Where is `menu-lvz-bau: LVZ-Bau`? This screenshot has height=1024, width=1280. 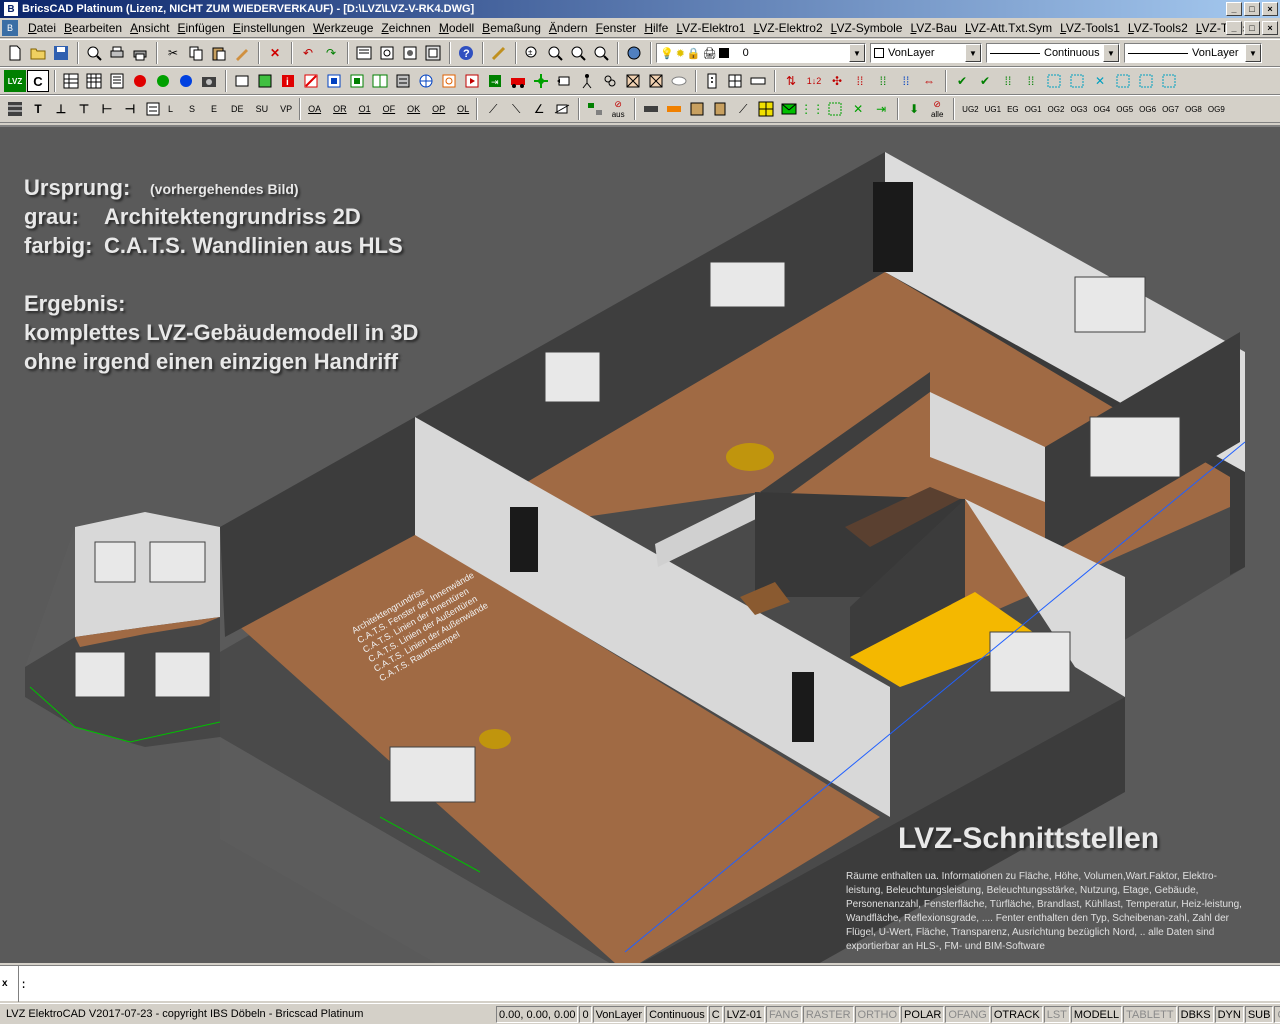 menu-lvz-bau: LVZ-Bau is located at coordinates (933, 28).